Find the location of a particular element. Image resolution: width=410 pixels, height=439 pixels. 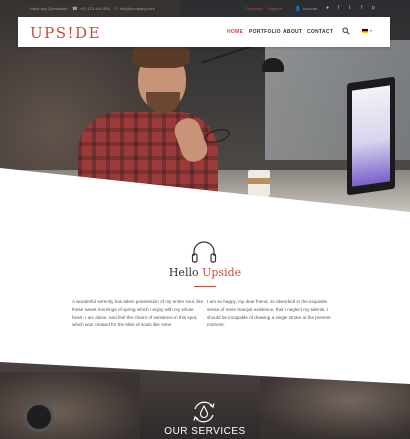

main-navbar: UPS!DE HOME PORTFOLIO ABOUT CONTACT ▾ is located at coordinates (204, 32).